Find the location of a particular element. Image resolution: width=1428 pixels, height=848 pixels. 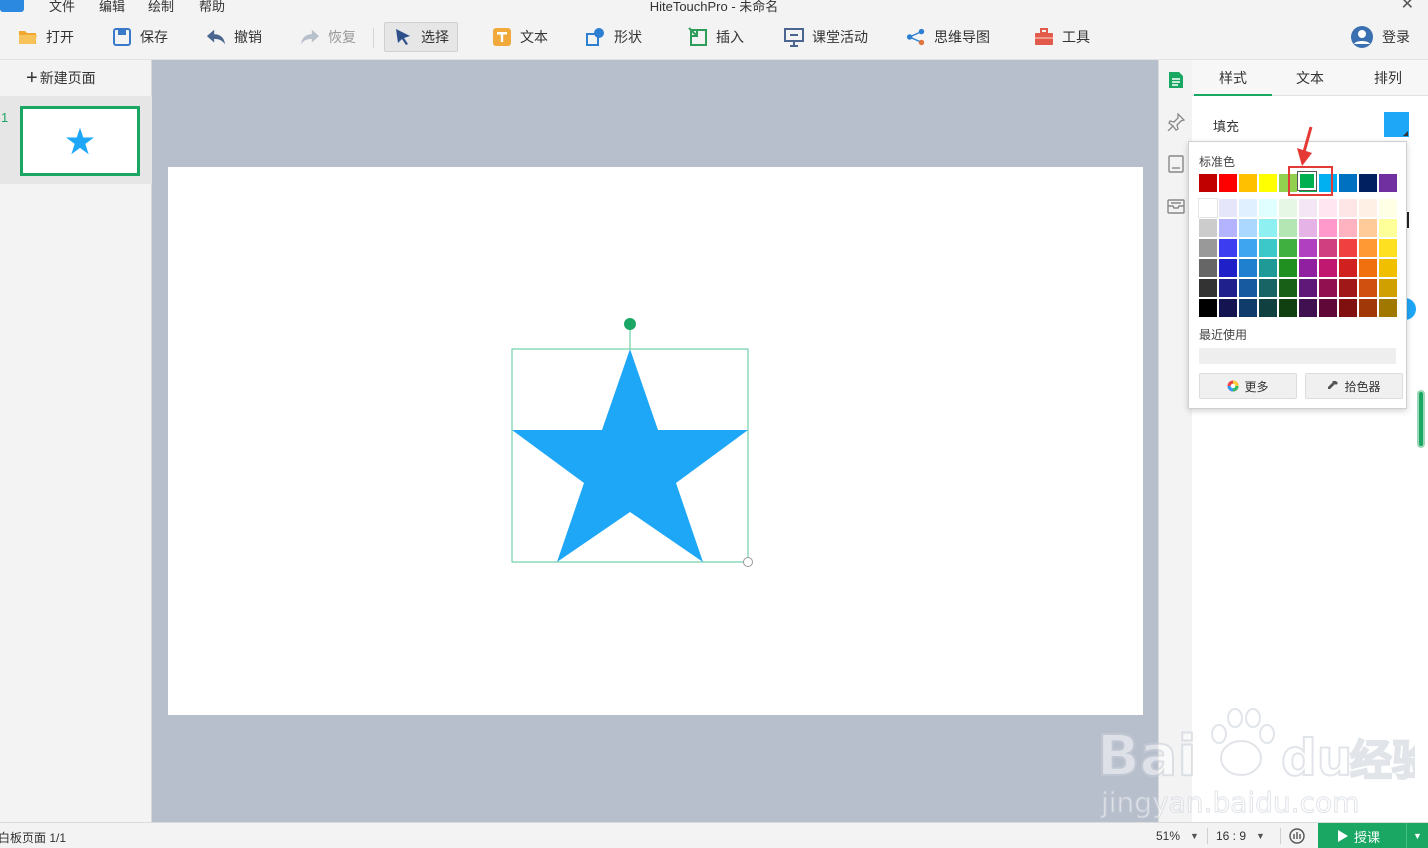

login-button: 登录 is located at coordinates (1380, 37).